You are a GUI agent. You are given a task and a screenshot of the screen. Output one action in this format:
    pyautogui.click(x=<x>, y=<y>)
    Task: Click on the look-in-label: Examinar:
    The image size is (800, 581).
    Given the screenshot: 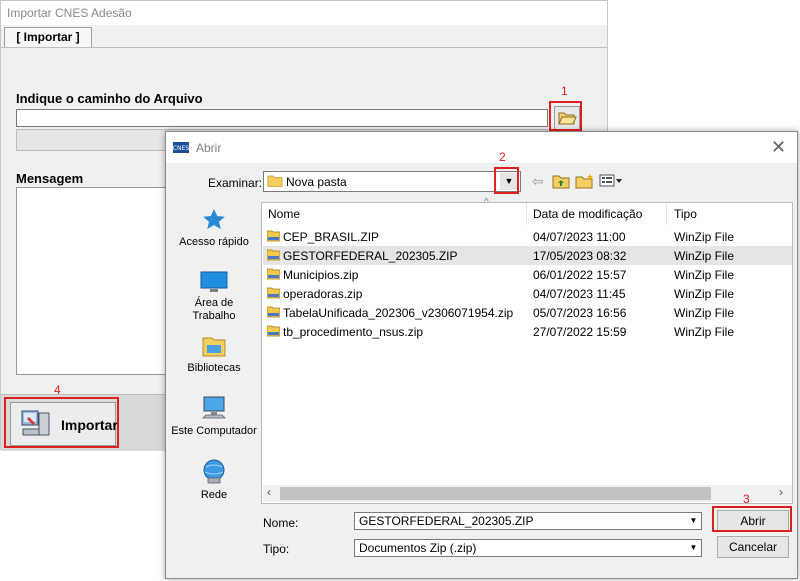 What is the action you would take?
    pyautogui.click(x=235, y=183)
    